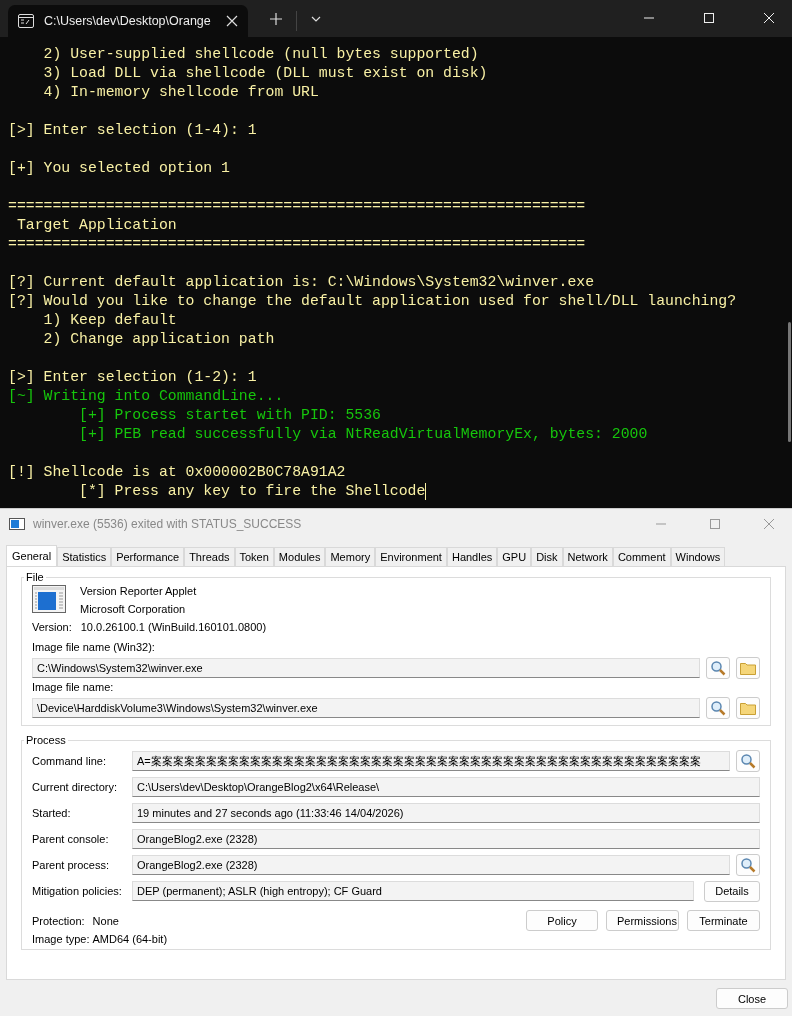 This screenshot has width=792, height=1016. Describe the element at coordinates (94, 647) in the screenshot. I see `field-label: Image file name (Win32):` at that location.